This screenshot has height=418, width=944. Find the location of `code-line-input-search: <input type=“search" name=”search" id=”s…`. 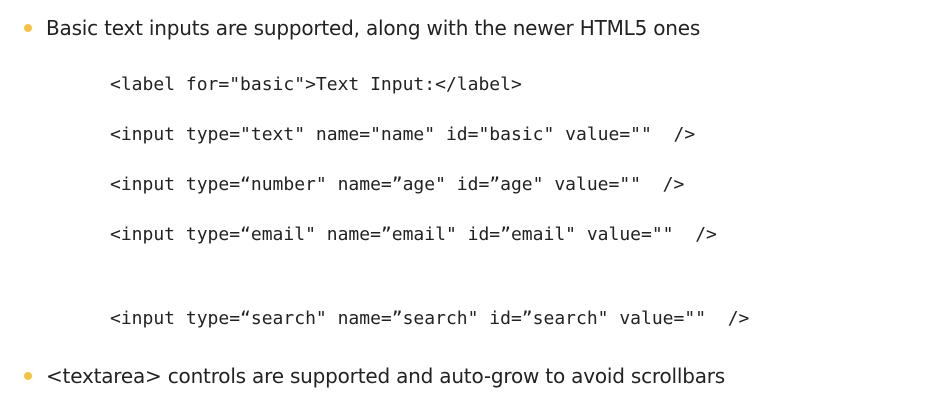

code-line-input-search: <input type=“search" name=”search" id=”s… is located at coordinates (430, 318).